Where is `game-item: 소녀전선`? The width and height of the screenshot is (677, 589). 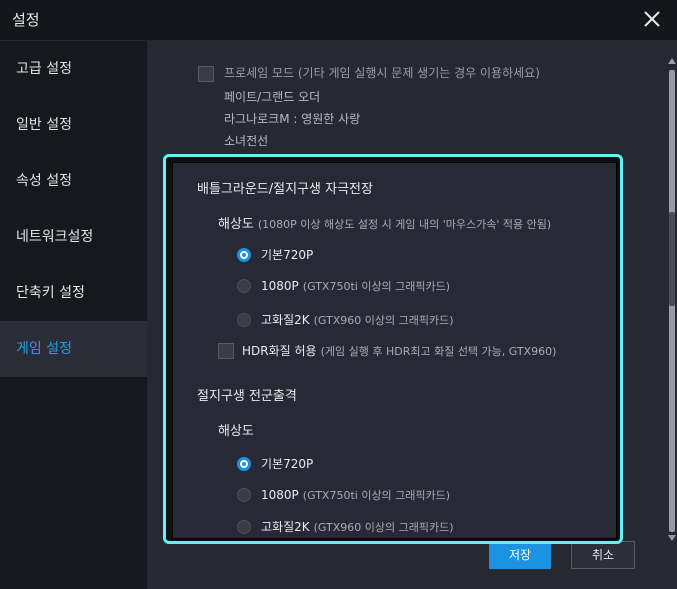 game-item: 소녀전선 is located at coordinates (246, 141).